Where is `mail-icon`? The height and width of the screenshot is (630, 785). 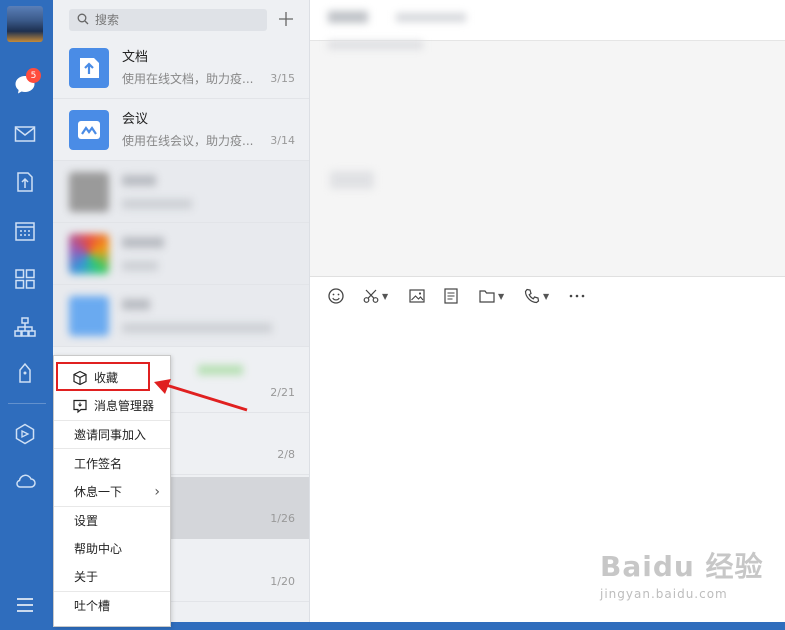 mail-icon is located at coordinates (25, 134).